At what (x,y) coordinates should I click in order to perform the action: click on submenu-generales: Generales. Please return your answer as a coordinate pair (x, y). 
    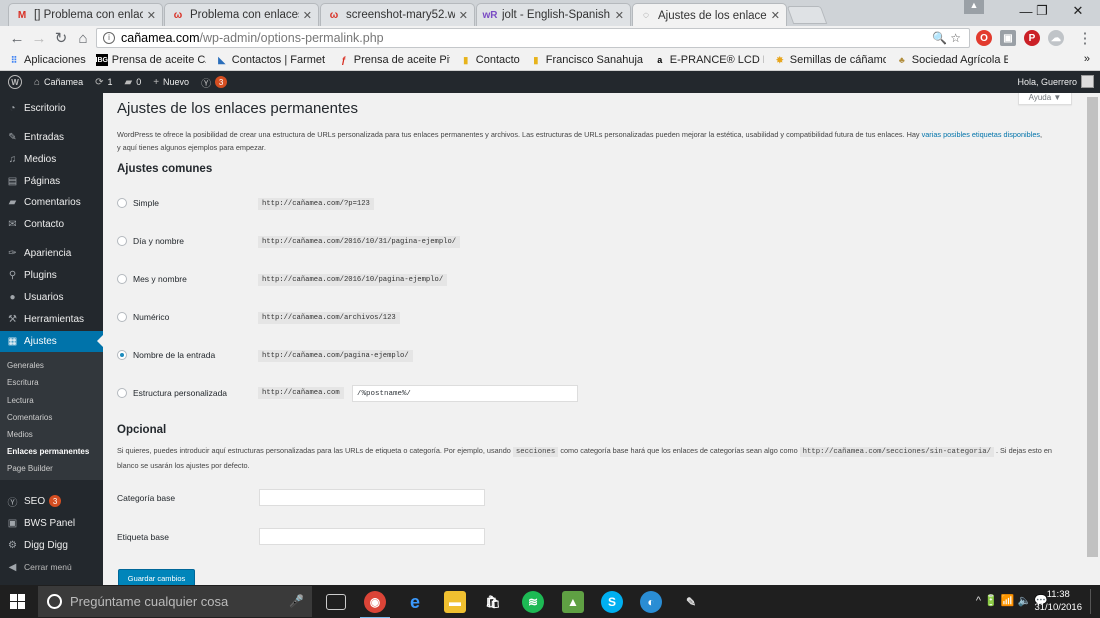
    Looking at the image, I should click on (25, 365).